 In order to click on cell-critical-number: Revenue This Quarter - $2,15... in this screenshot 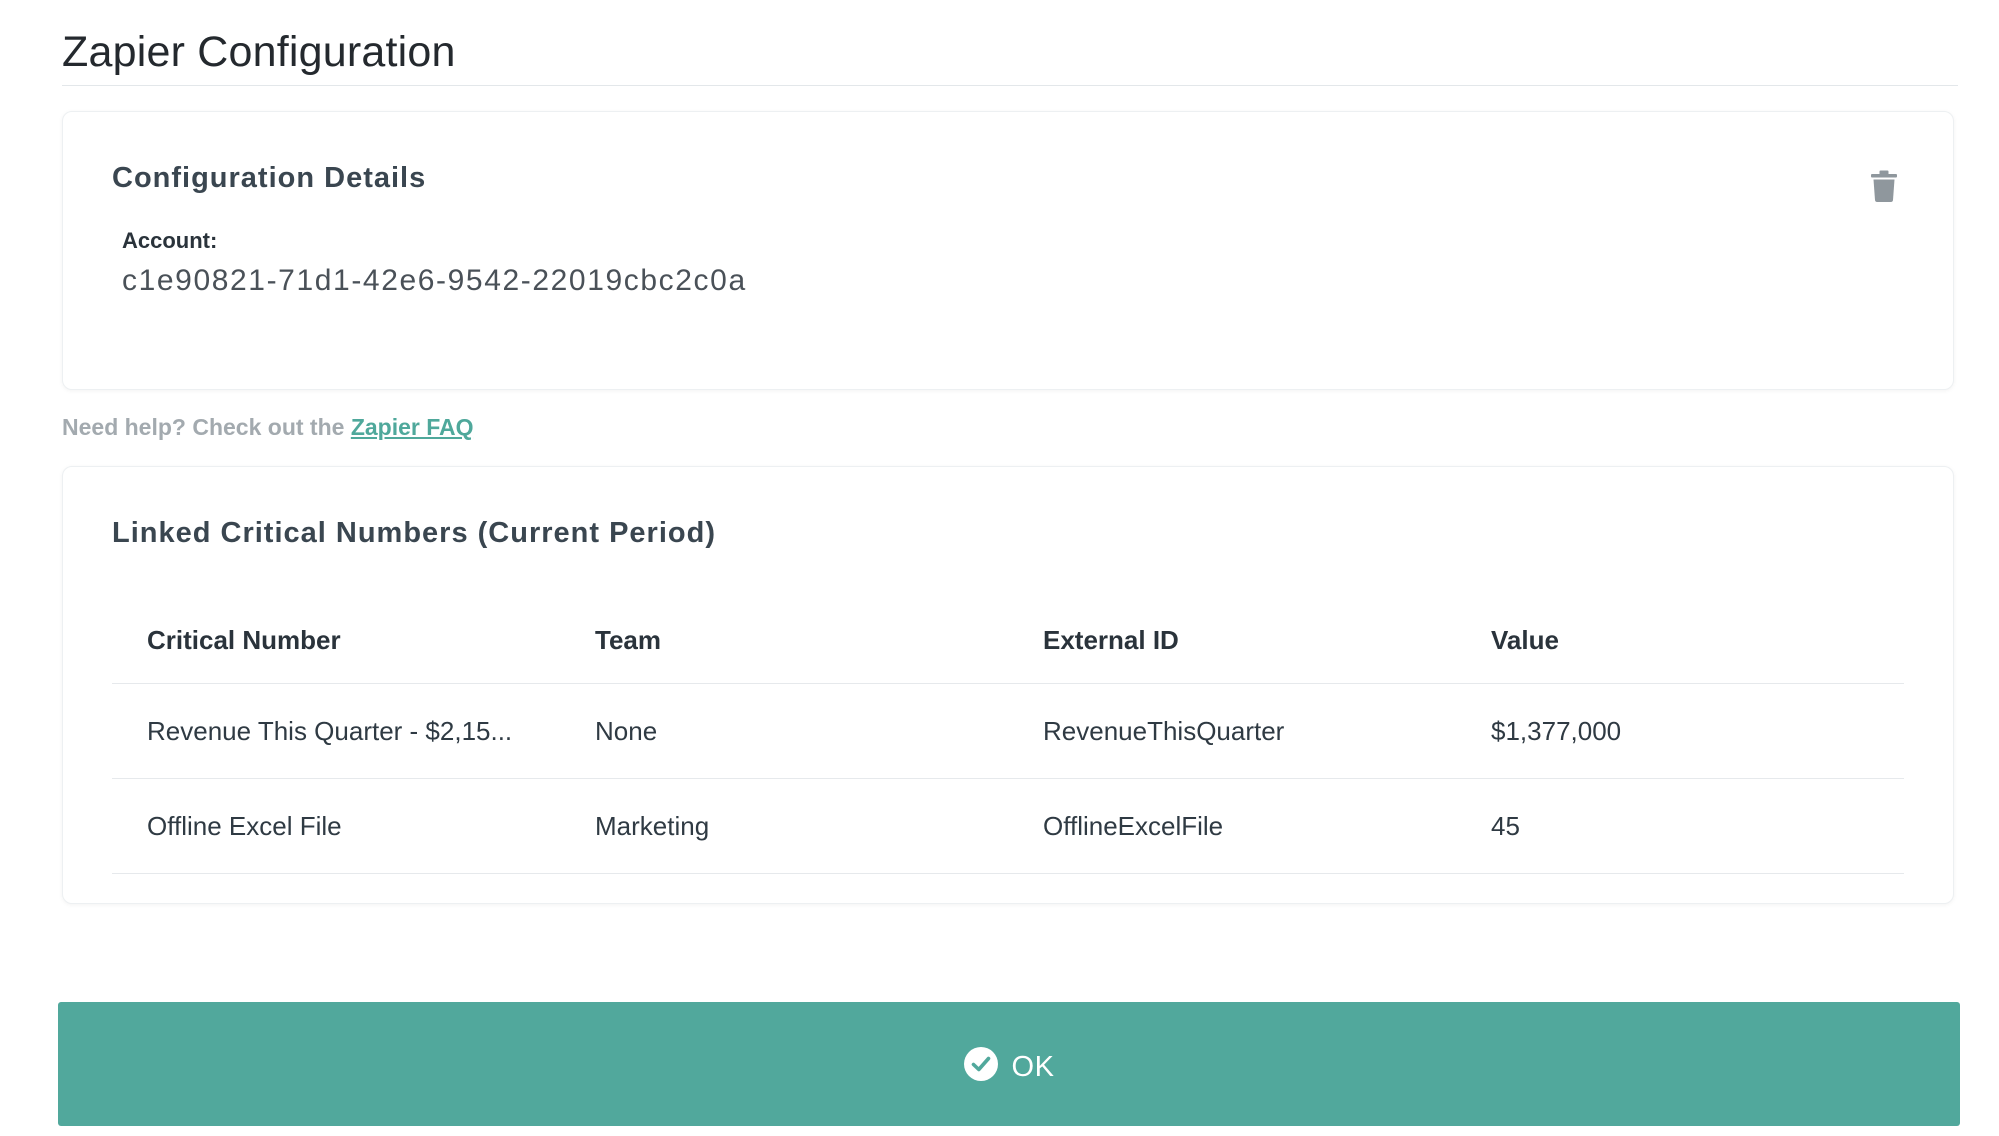, I will do `click(336, 731)`.